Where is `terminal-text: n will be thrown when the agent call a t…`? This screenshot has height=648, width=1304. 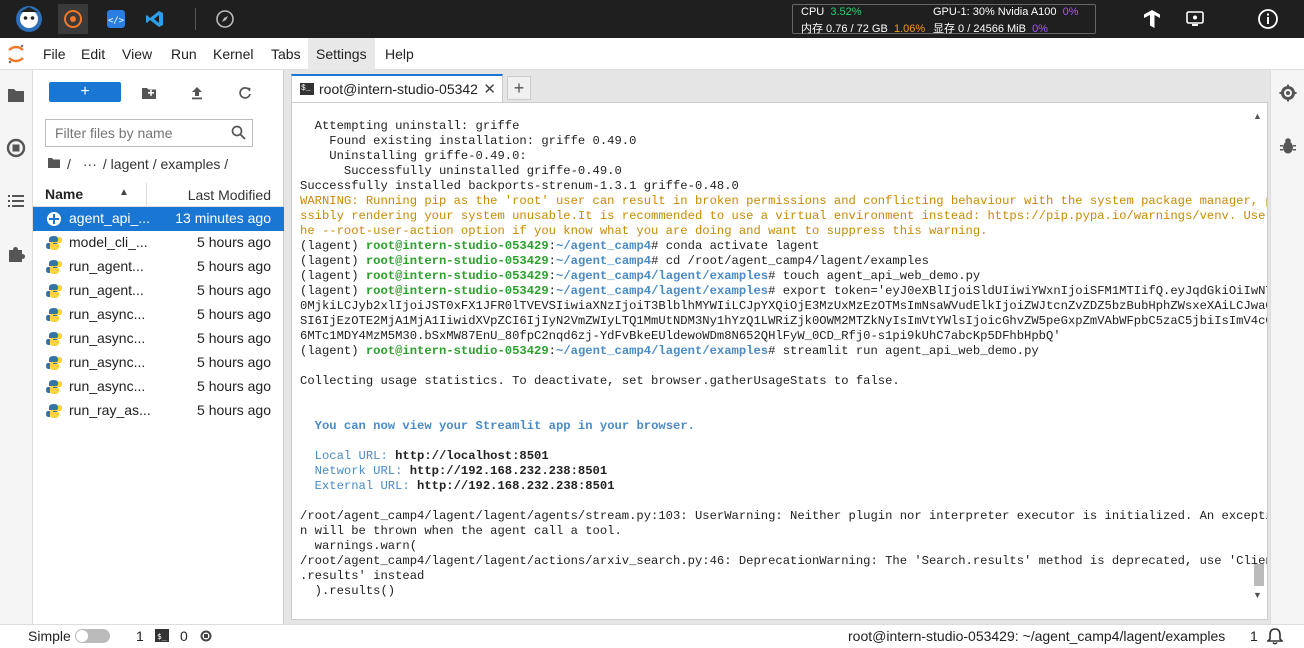 terminal-text: n will be thrown when the agent call a t… is located at coordinates (461, 531).